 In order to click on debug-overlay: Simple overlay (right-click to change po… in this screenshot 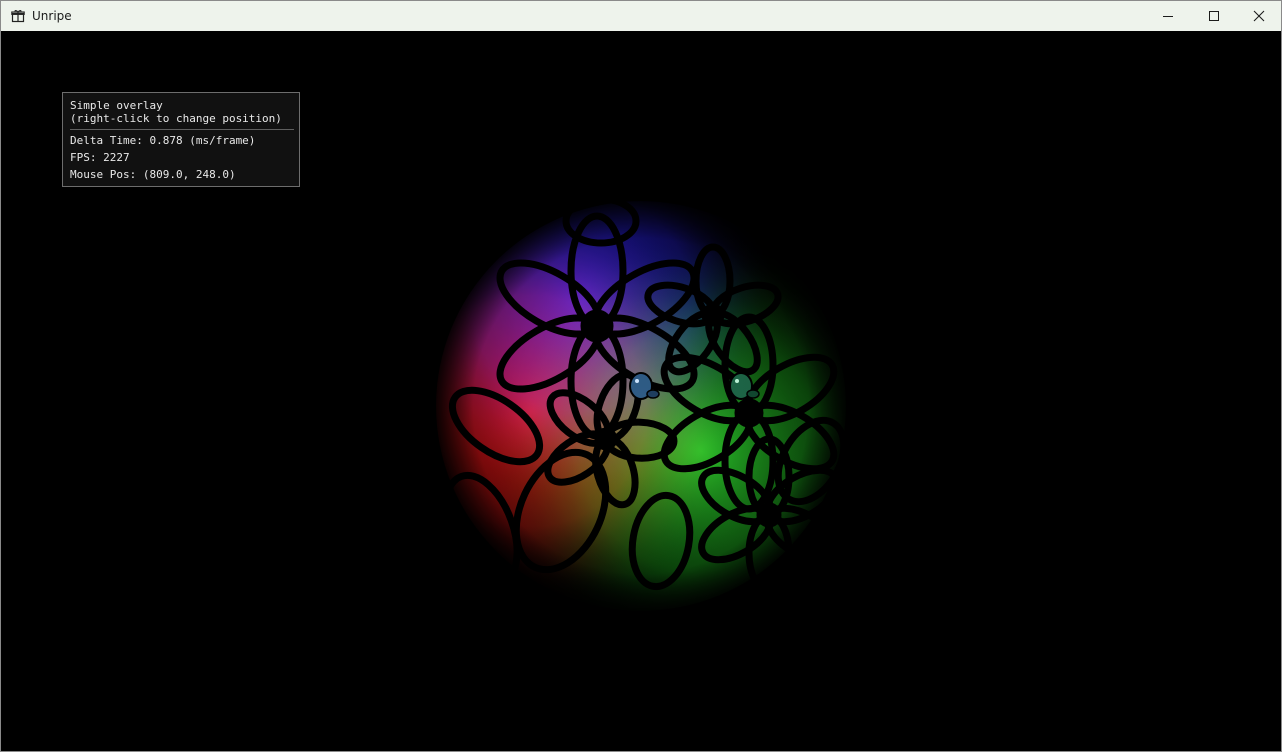, I will do `click(181, 139)`.